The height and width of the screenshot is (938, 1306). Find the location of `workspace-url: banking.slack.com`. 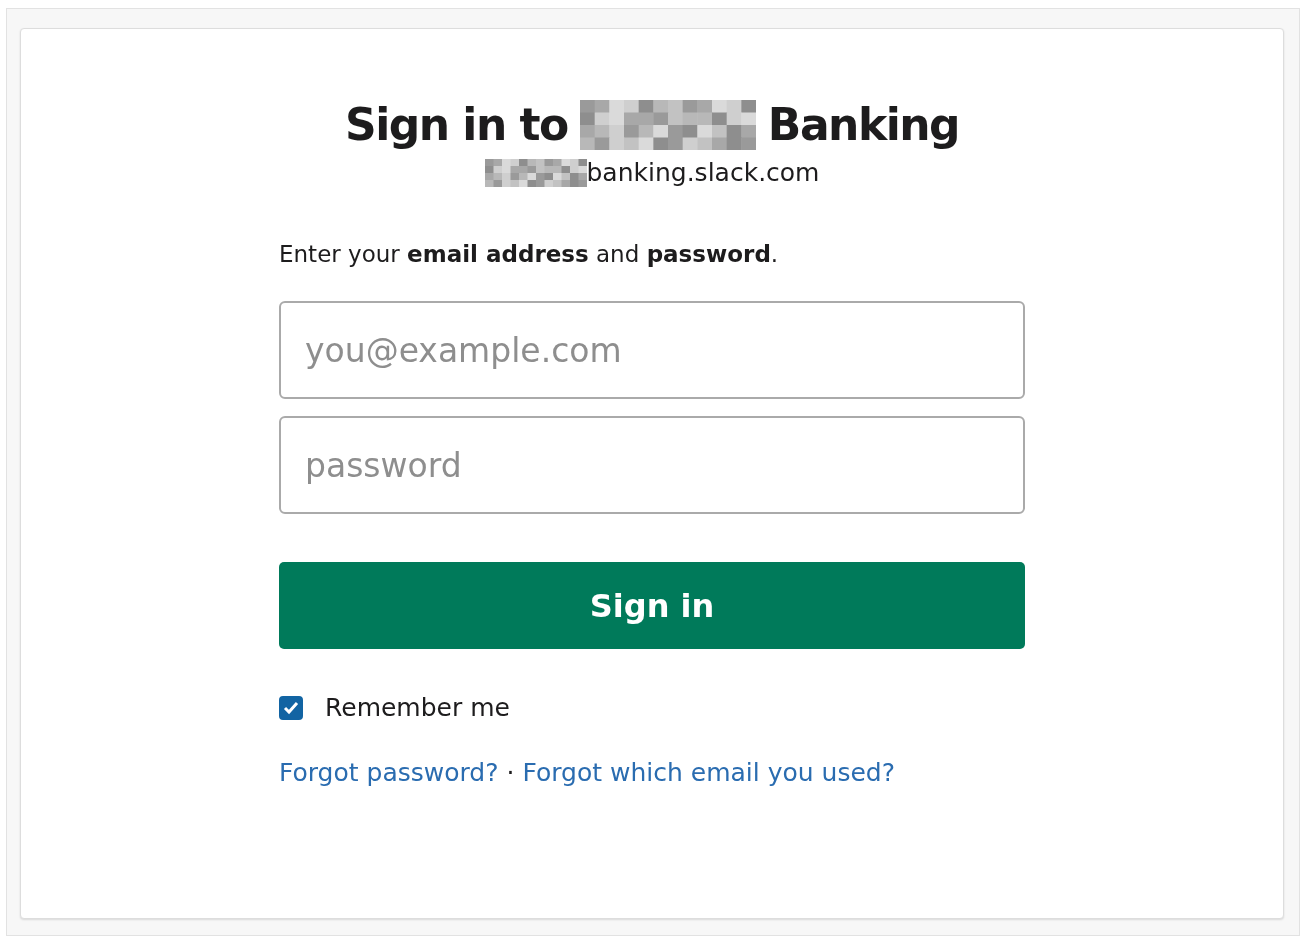

workspace-url: banking.slack.com is located at coordinates (703, 172).